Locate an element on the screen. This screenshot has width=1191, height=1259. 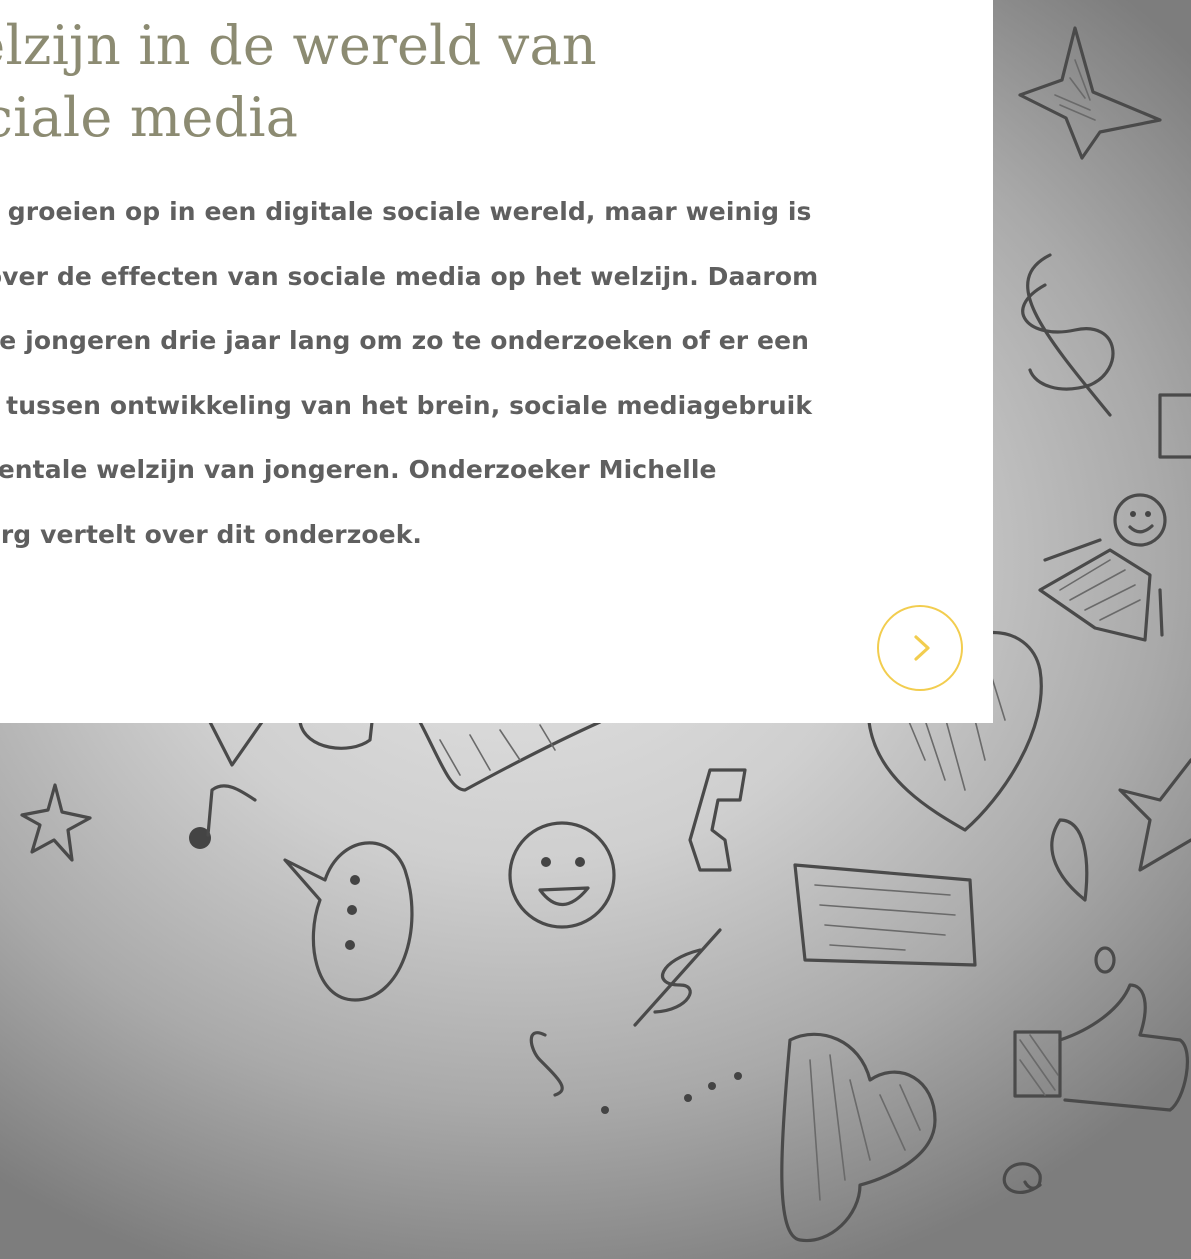
box-icon is located at coordinates (1174, 426).